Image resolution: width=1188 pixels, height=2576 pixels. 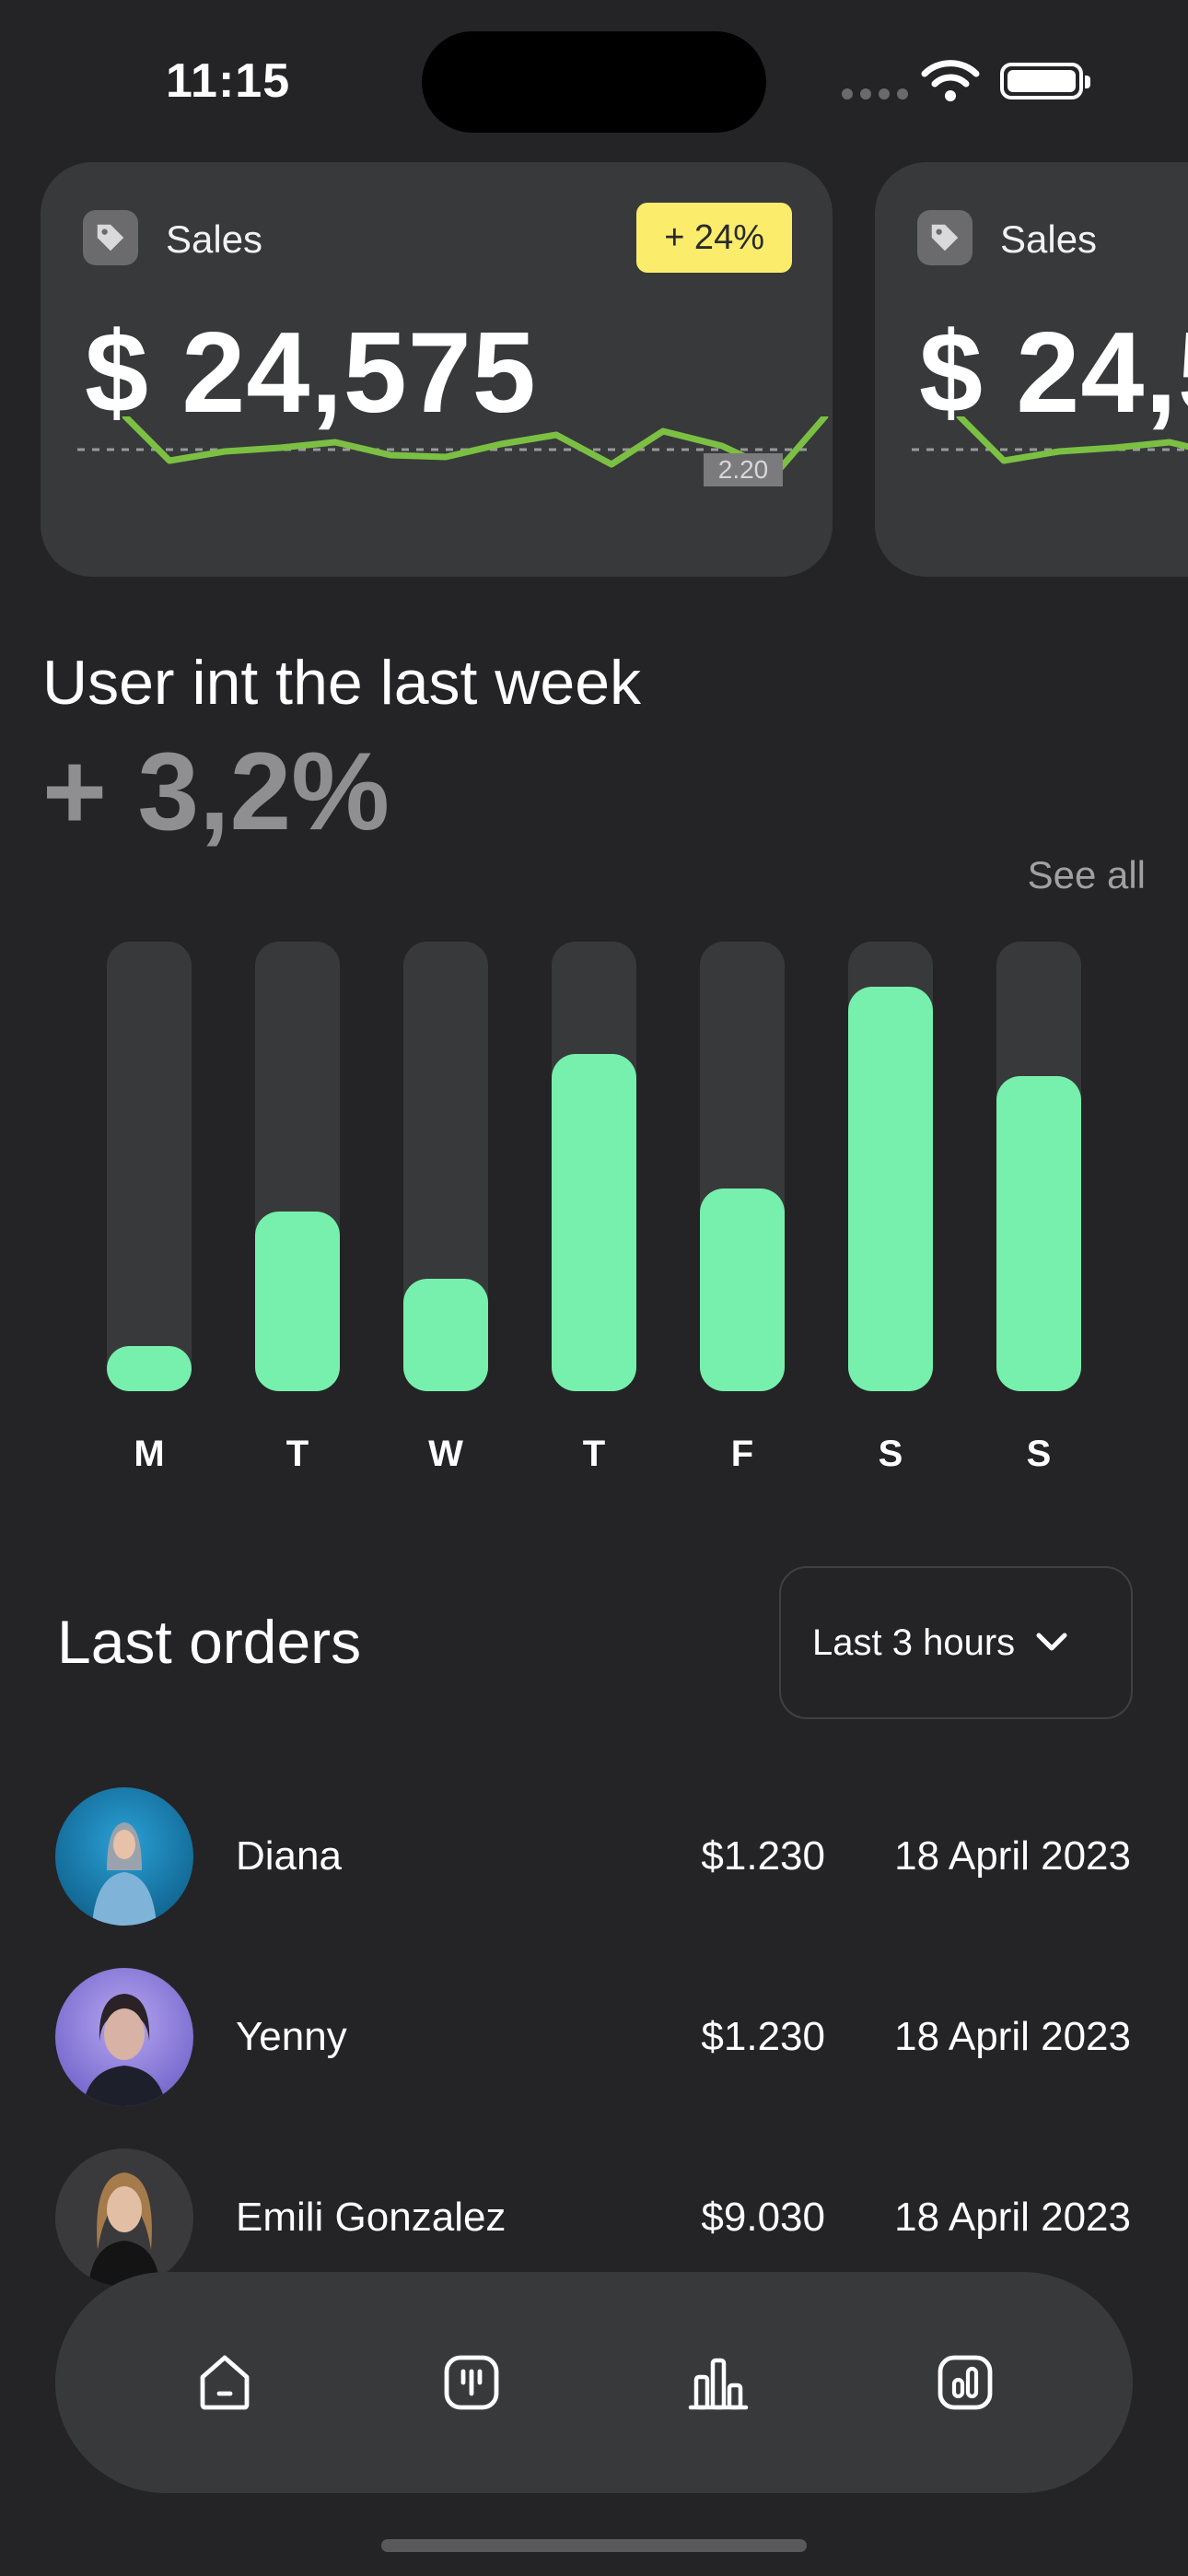 I want to click on order-row: Yenny $1.230 18 April 2023, so click(x=594, y=2037).